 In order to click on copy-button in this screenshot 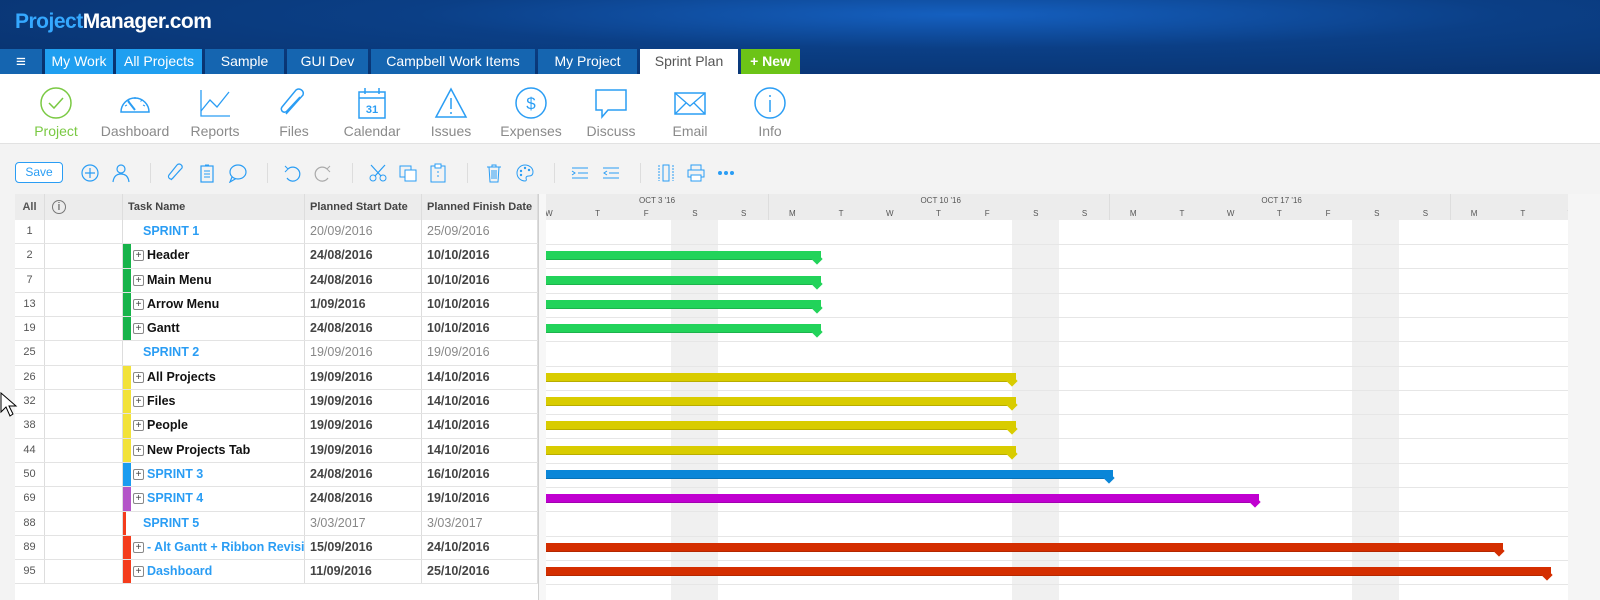, I will do `click(408, 173)`.